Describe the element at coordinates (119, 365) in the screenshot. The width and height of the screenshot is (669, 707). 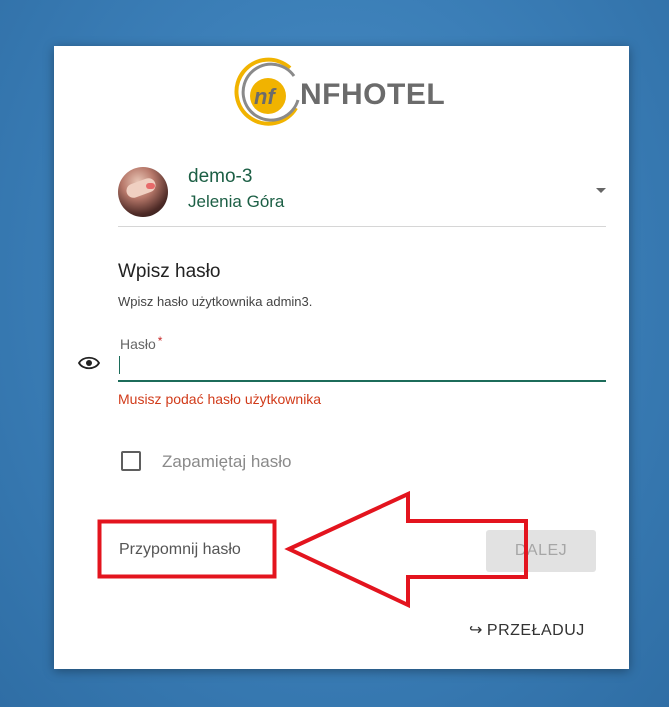
I see `text-cursor` at that location.